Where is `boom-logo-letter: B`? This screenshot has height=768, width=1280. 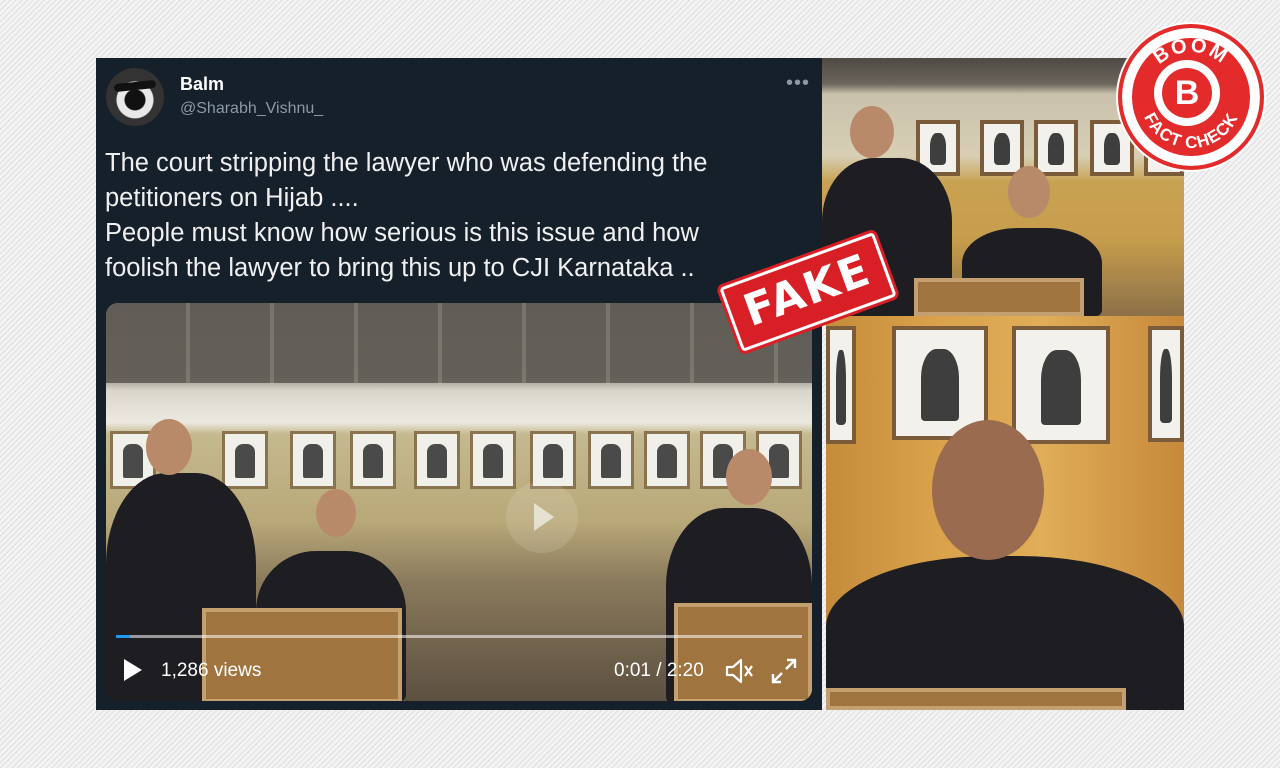 boom-logo-letter: B is located at coordinates (1187, 93).